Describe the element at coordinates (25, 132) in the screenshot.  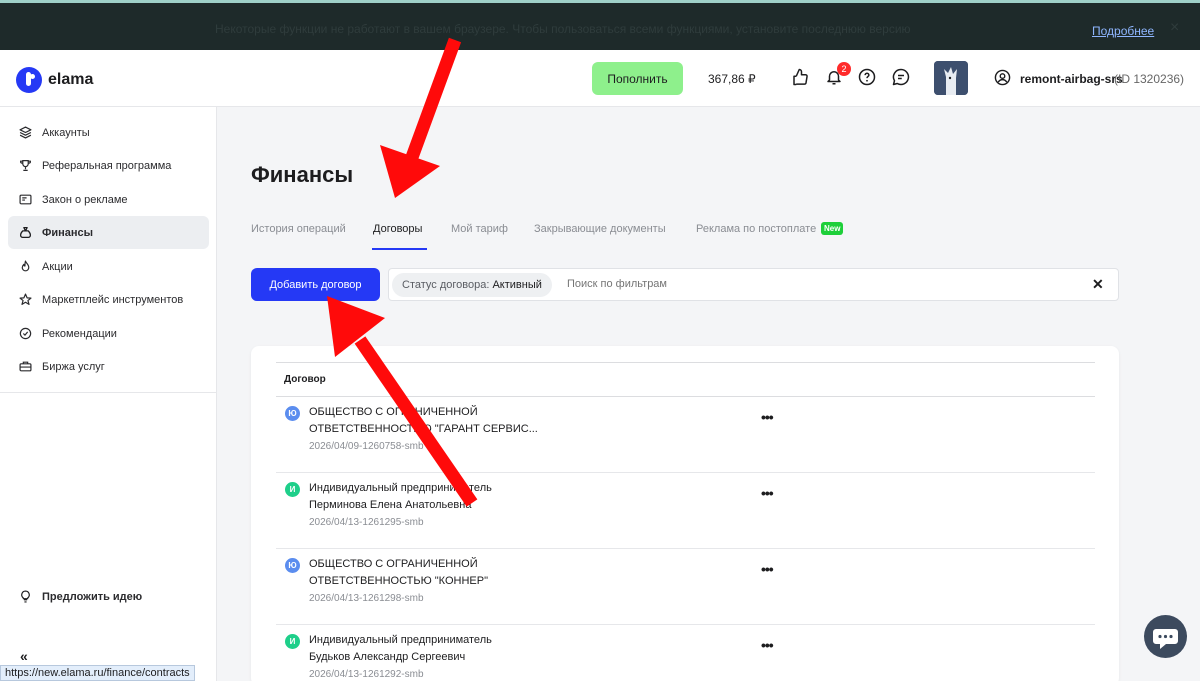
I see `layers-icon` at that location.